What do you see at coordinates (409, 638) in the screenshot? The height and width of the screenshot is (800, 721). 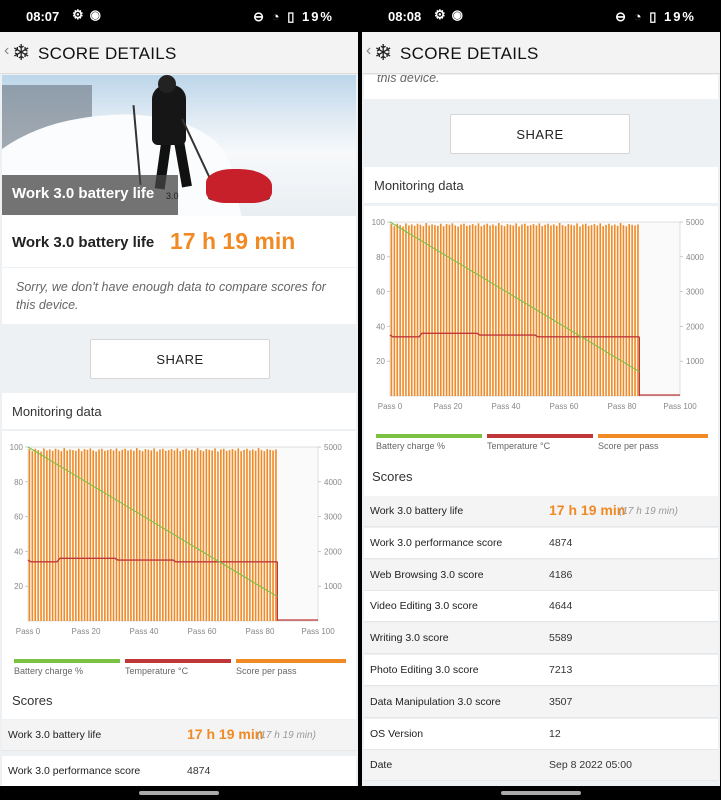 I see `score-label: Writing 3.0 score` at bounding box center [409, 638].